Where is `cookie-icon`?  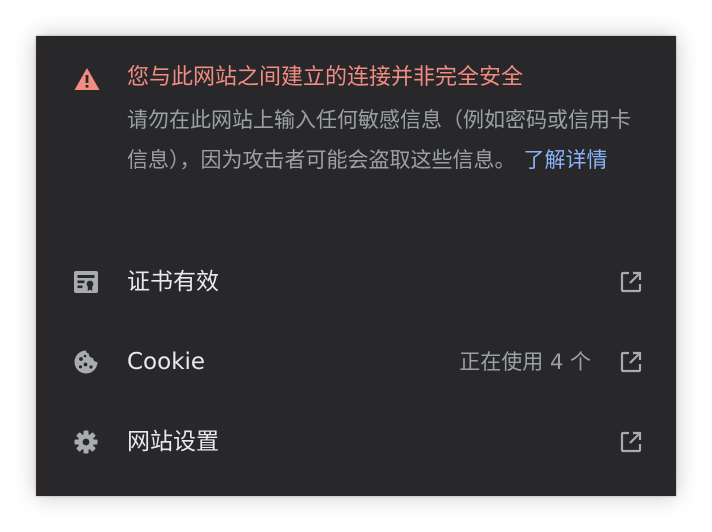
cookie-icon is located at coordinates (86, 362).